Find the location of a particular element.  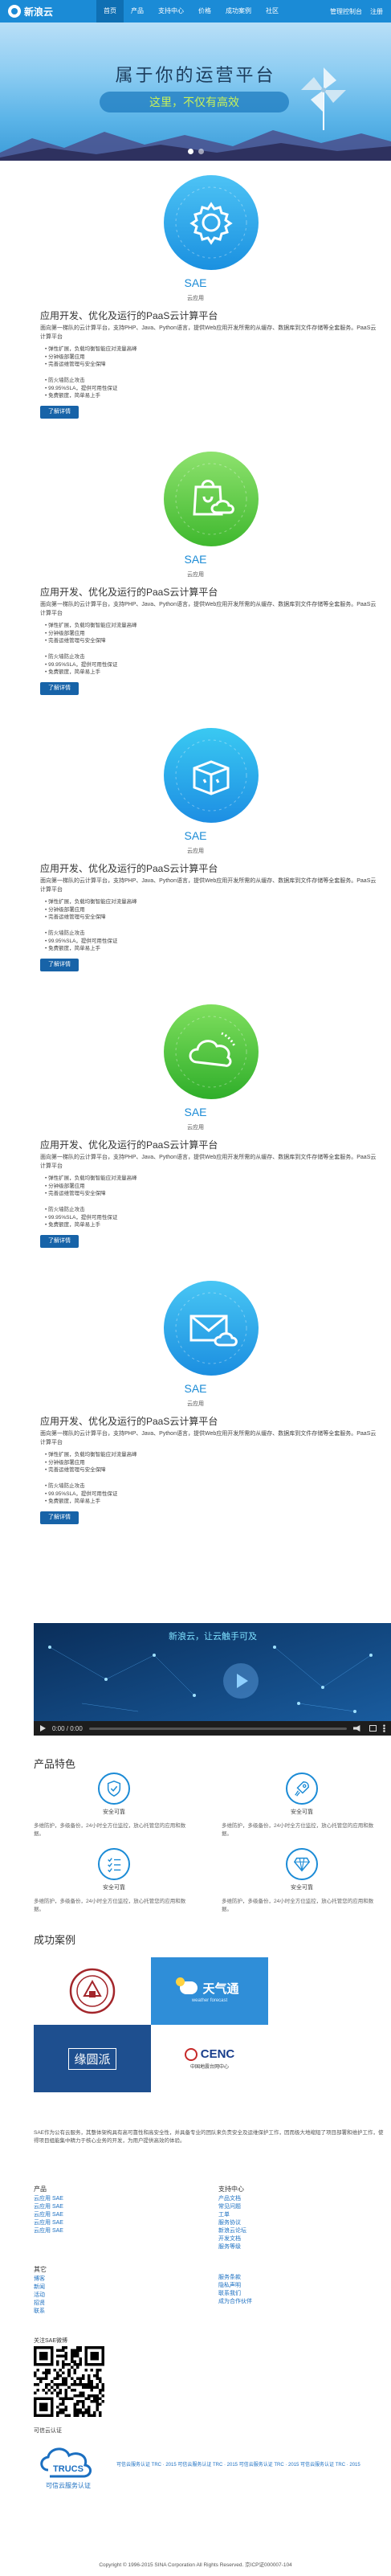

play-icon is located at coordinates (43, 1728).